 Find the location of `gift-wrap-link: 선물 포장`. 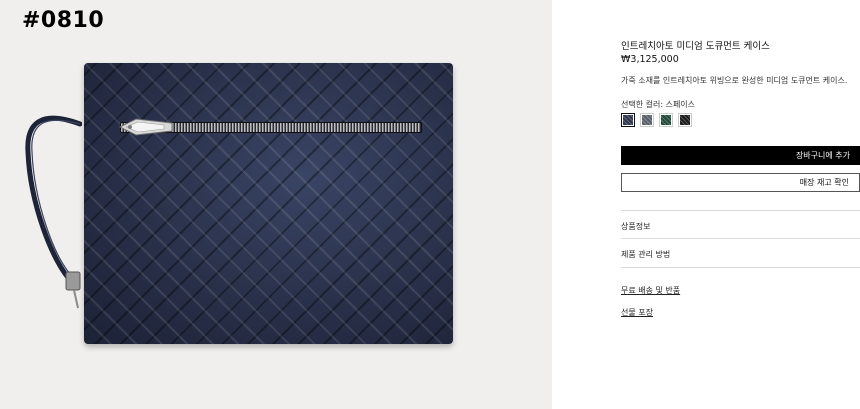

gift-wrap-link: 선물 포장 is located at coordinates (637, 312).